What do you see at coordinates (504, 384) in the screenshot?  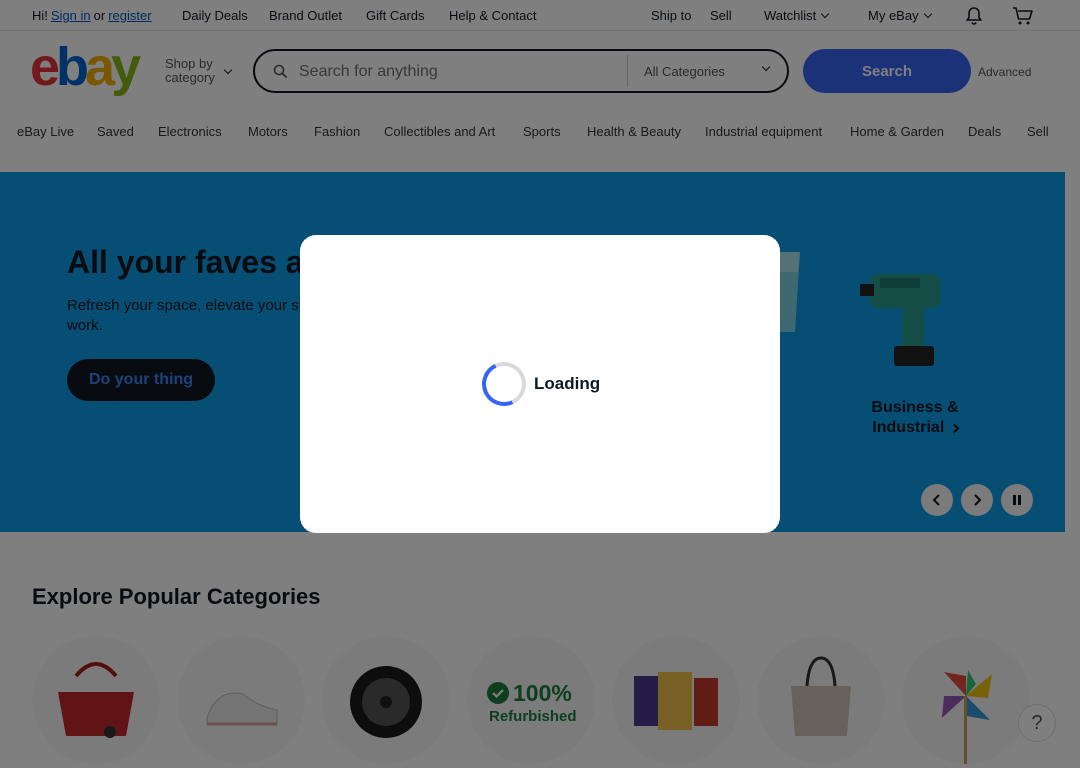 I see `loading-spinner-icon` at bounding box center [504, 384].